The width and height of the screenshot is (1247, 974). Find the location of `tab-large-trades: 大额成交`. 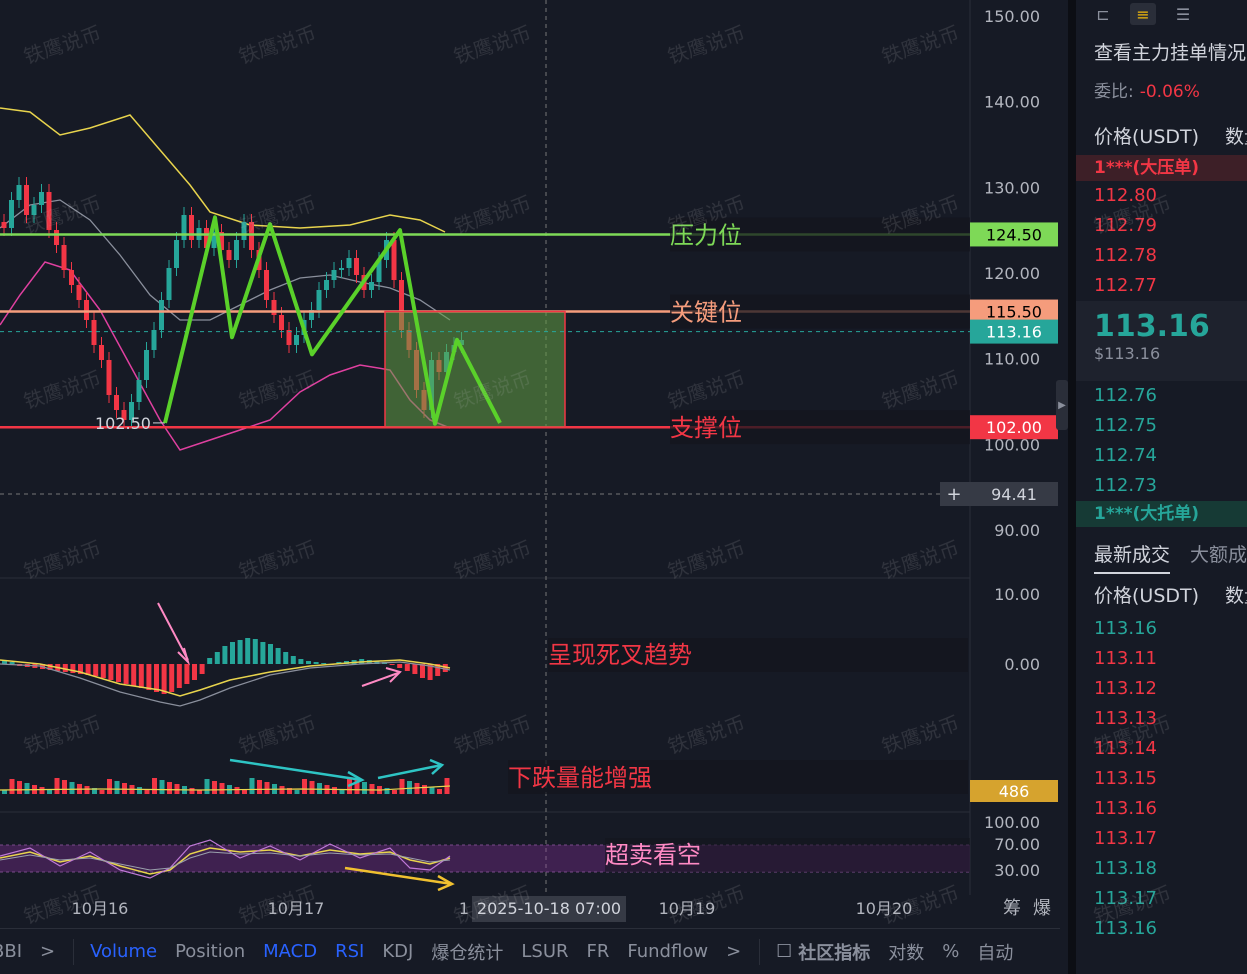

tab-large-trades: 大额成交 is located at coordinates (1218, 555).